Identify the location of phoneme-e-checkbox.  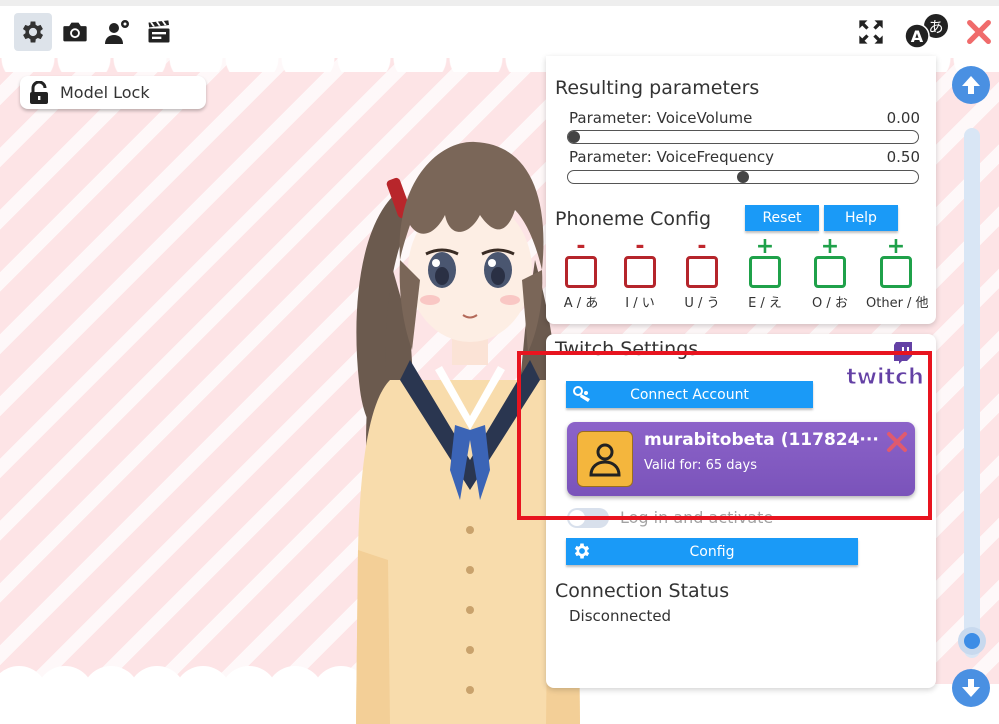
(765, 272).